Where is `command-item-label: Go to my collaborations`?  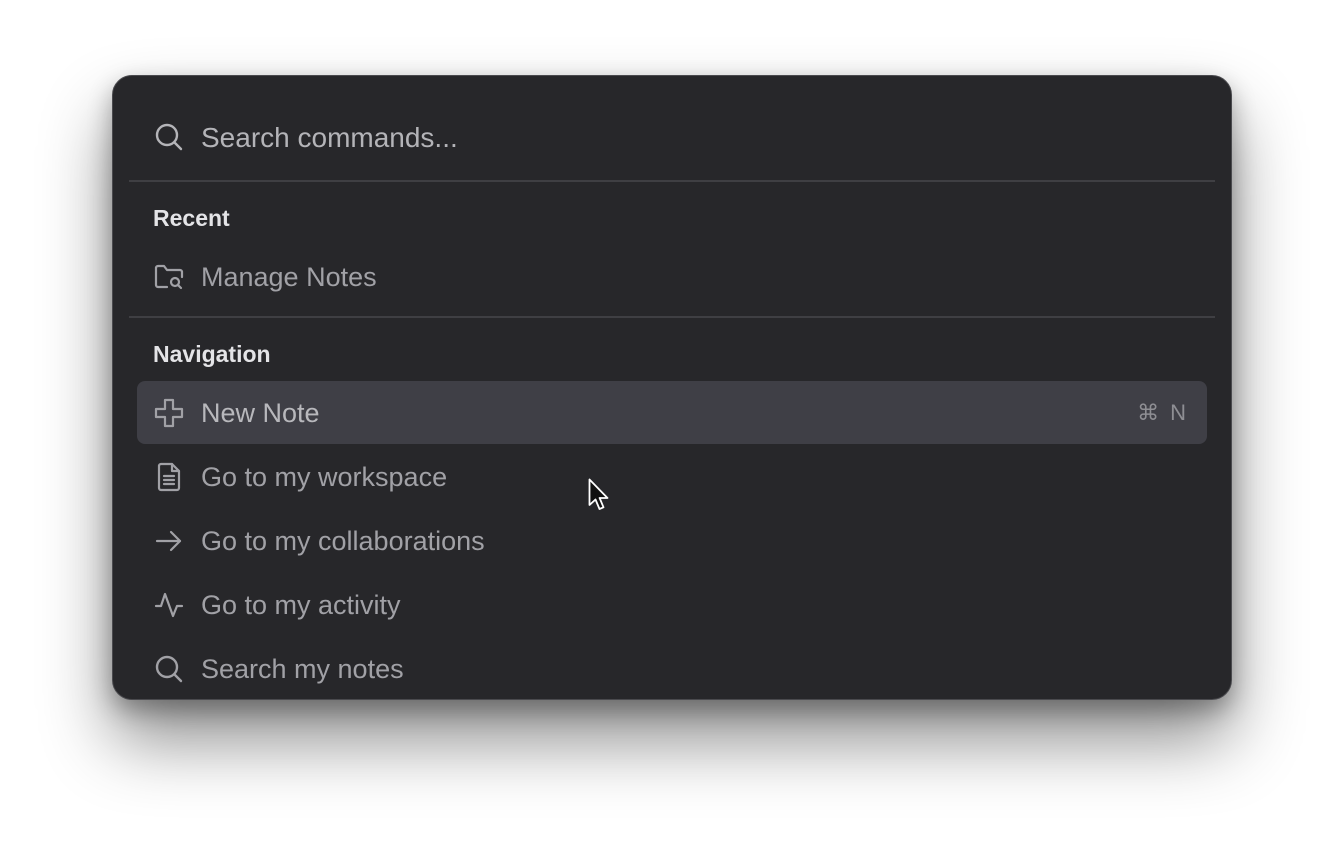
command-item-label: Go to my collaborations is located at coordinates (343, 541).